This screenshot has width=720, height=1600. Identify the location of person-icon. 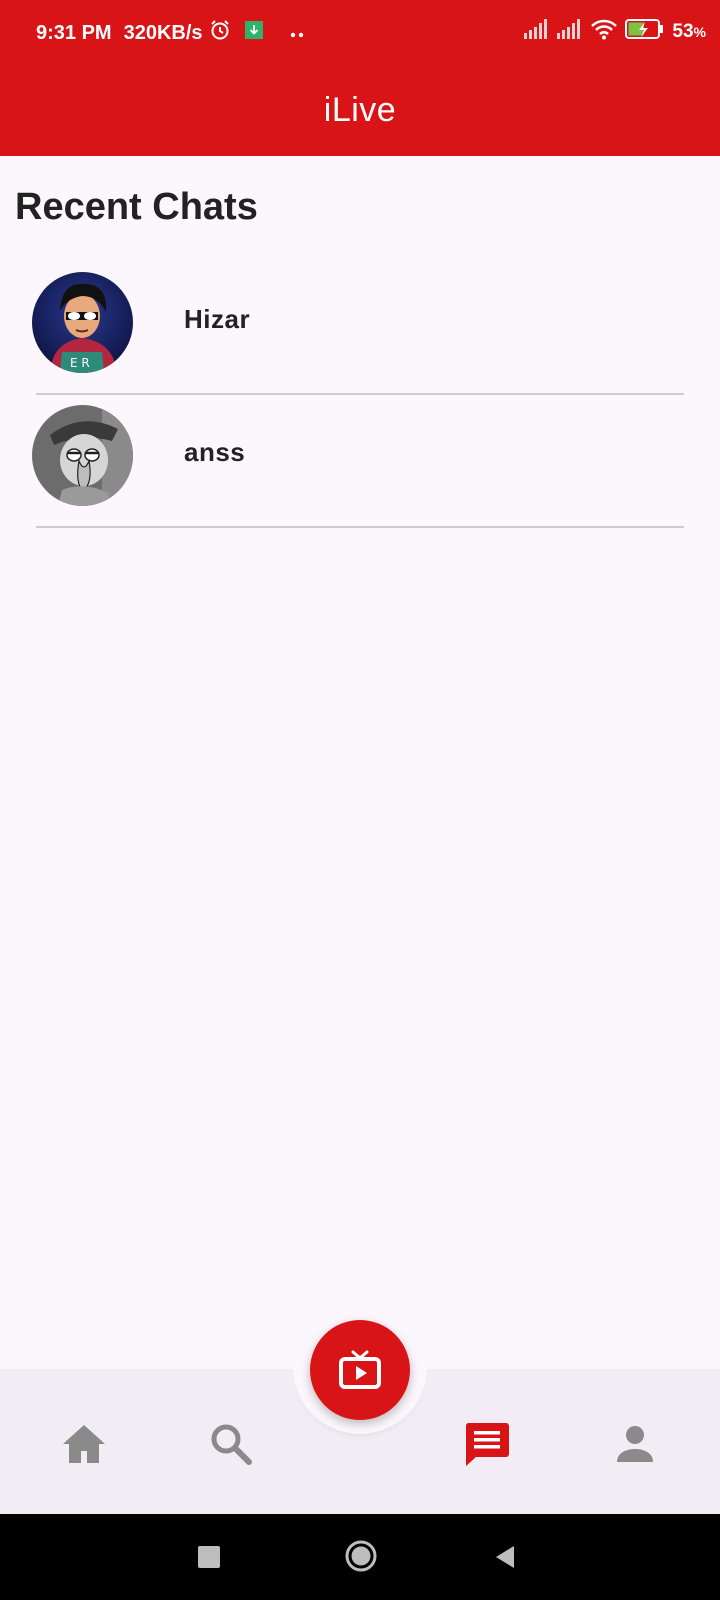
(635, 1444).